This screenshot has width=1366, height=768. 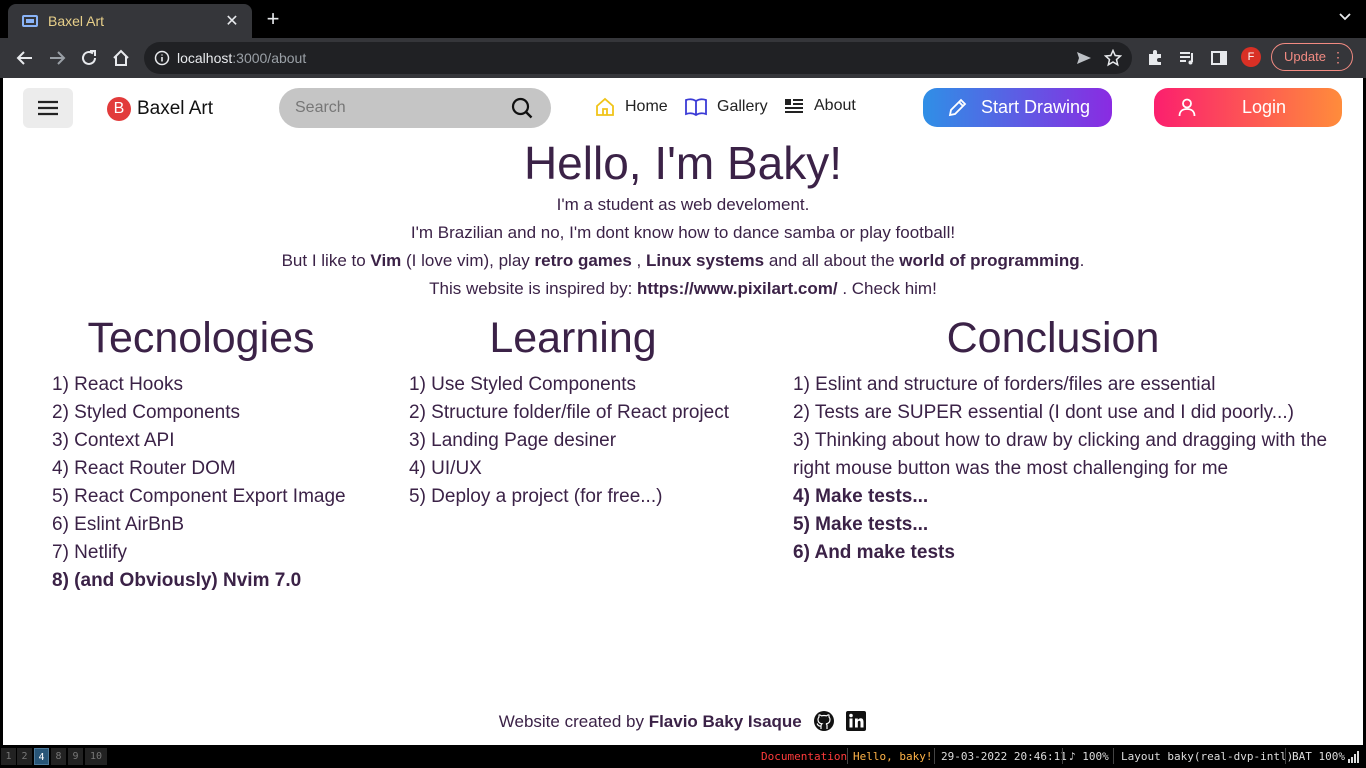 I want to click on list-item: 3) Landing Page desiner, so click(x=513, y=440).